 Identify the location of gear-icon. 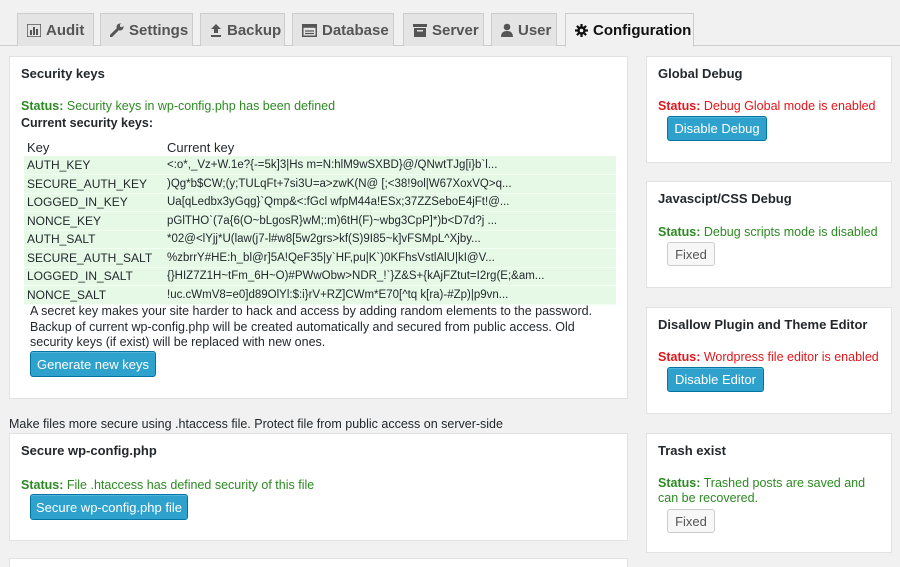
(581, 30).